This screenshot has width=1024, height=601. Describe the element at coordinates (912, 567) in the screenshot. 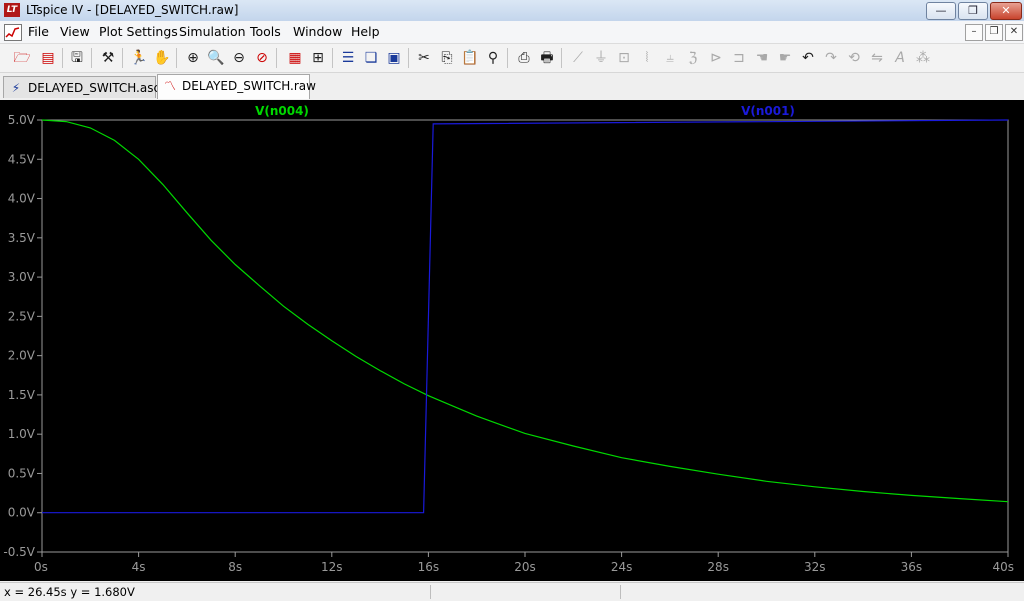

I see `x-tick-label: 36s` at that location.